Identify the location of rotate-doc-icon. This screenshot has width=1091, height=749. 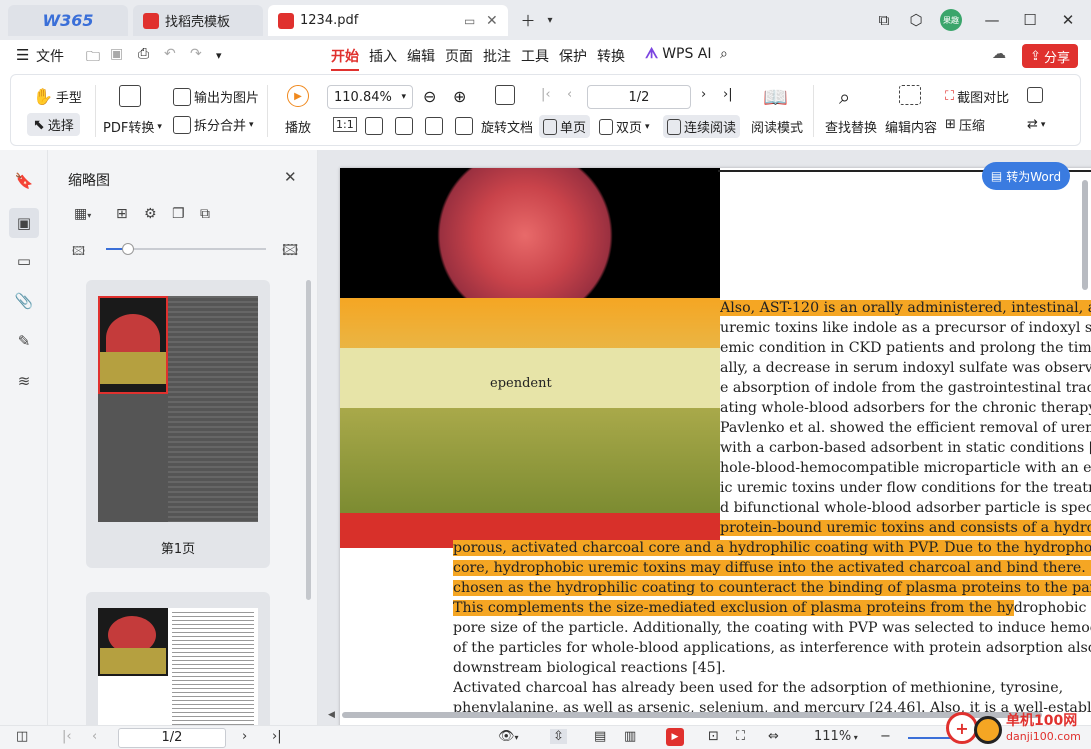
(505, 95).